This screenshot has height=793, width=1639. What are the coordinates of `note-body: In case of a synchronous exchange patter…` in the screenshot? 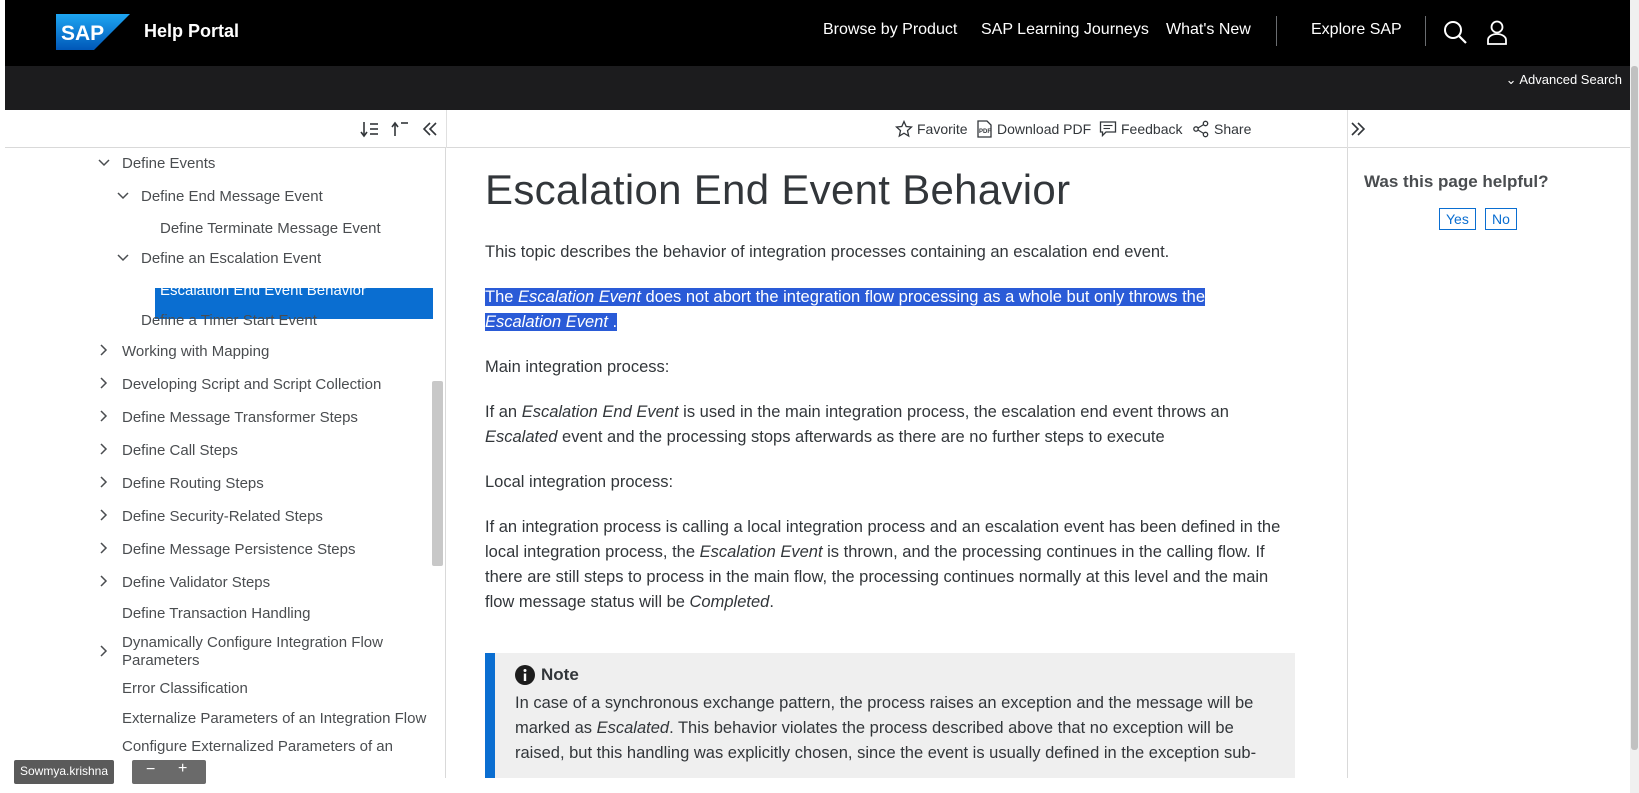 It's located at (886, 728).